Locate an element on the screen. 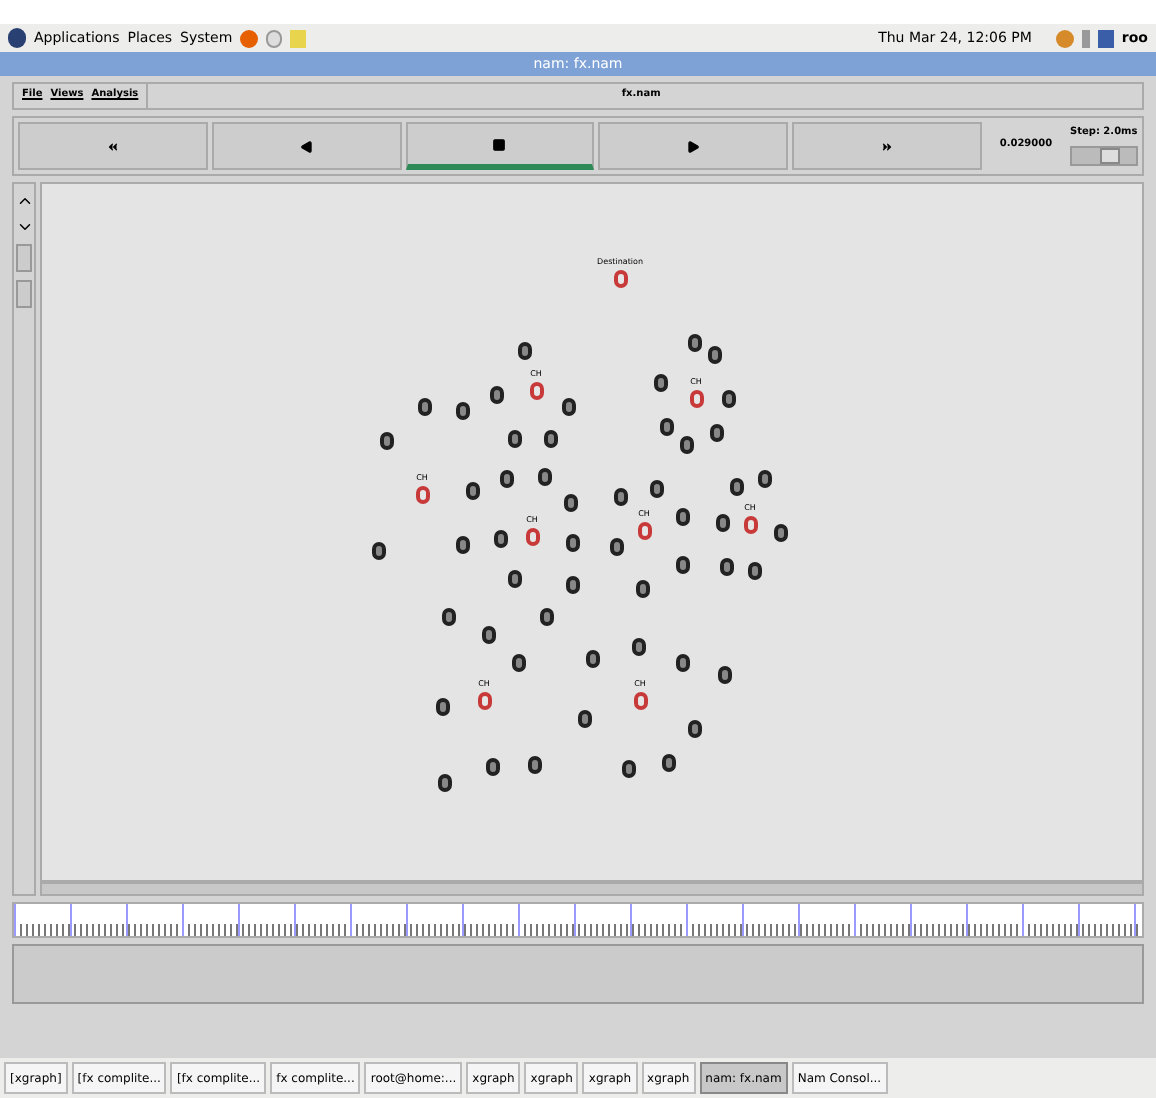 The height and width of the screenshot is (1098, 1156). back-icon is located at coordinates (306, 146).